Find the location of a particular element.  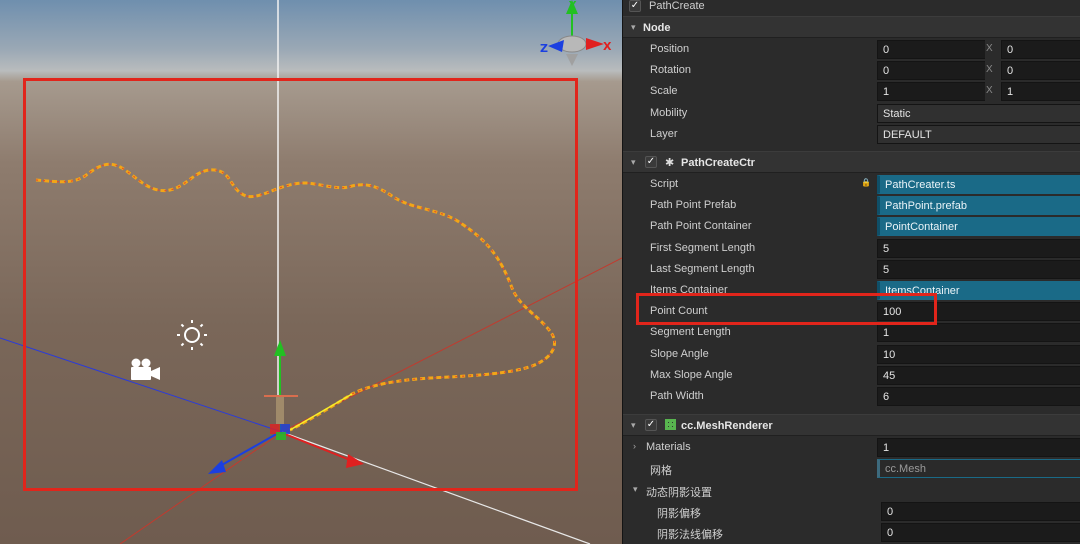

z-axis-ground-line is located at coordinates (141, 385).